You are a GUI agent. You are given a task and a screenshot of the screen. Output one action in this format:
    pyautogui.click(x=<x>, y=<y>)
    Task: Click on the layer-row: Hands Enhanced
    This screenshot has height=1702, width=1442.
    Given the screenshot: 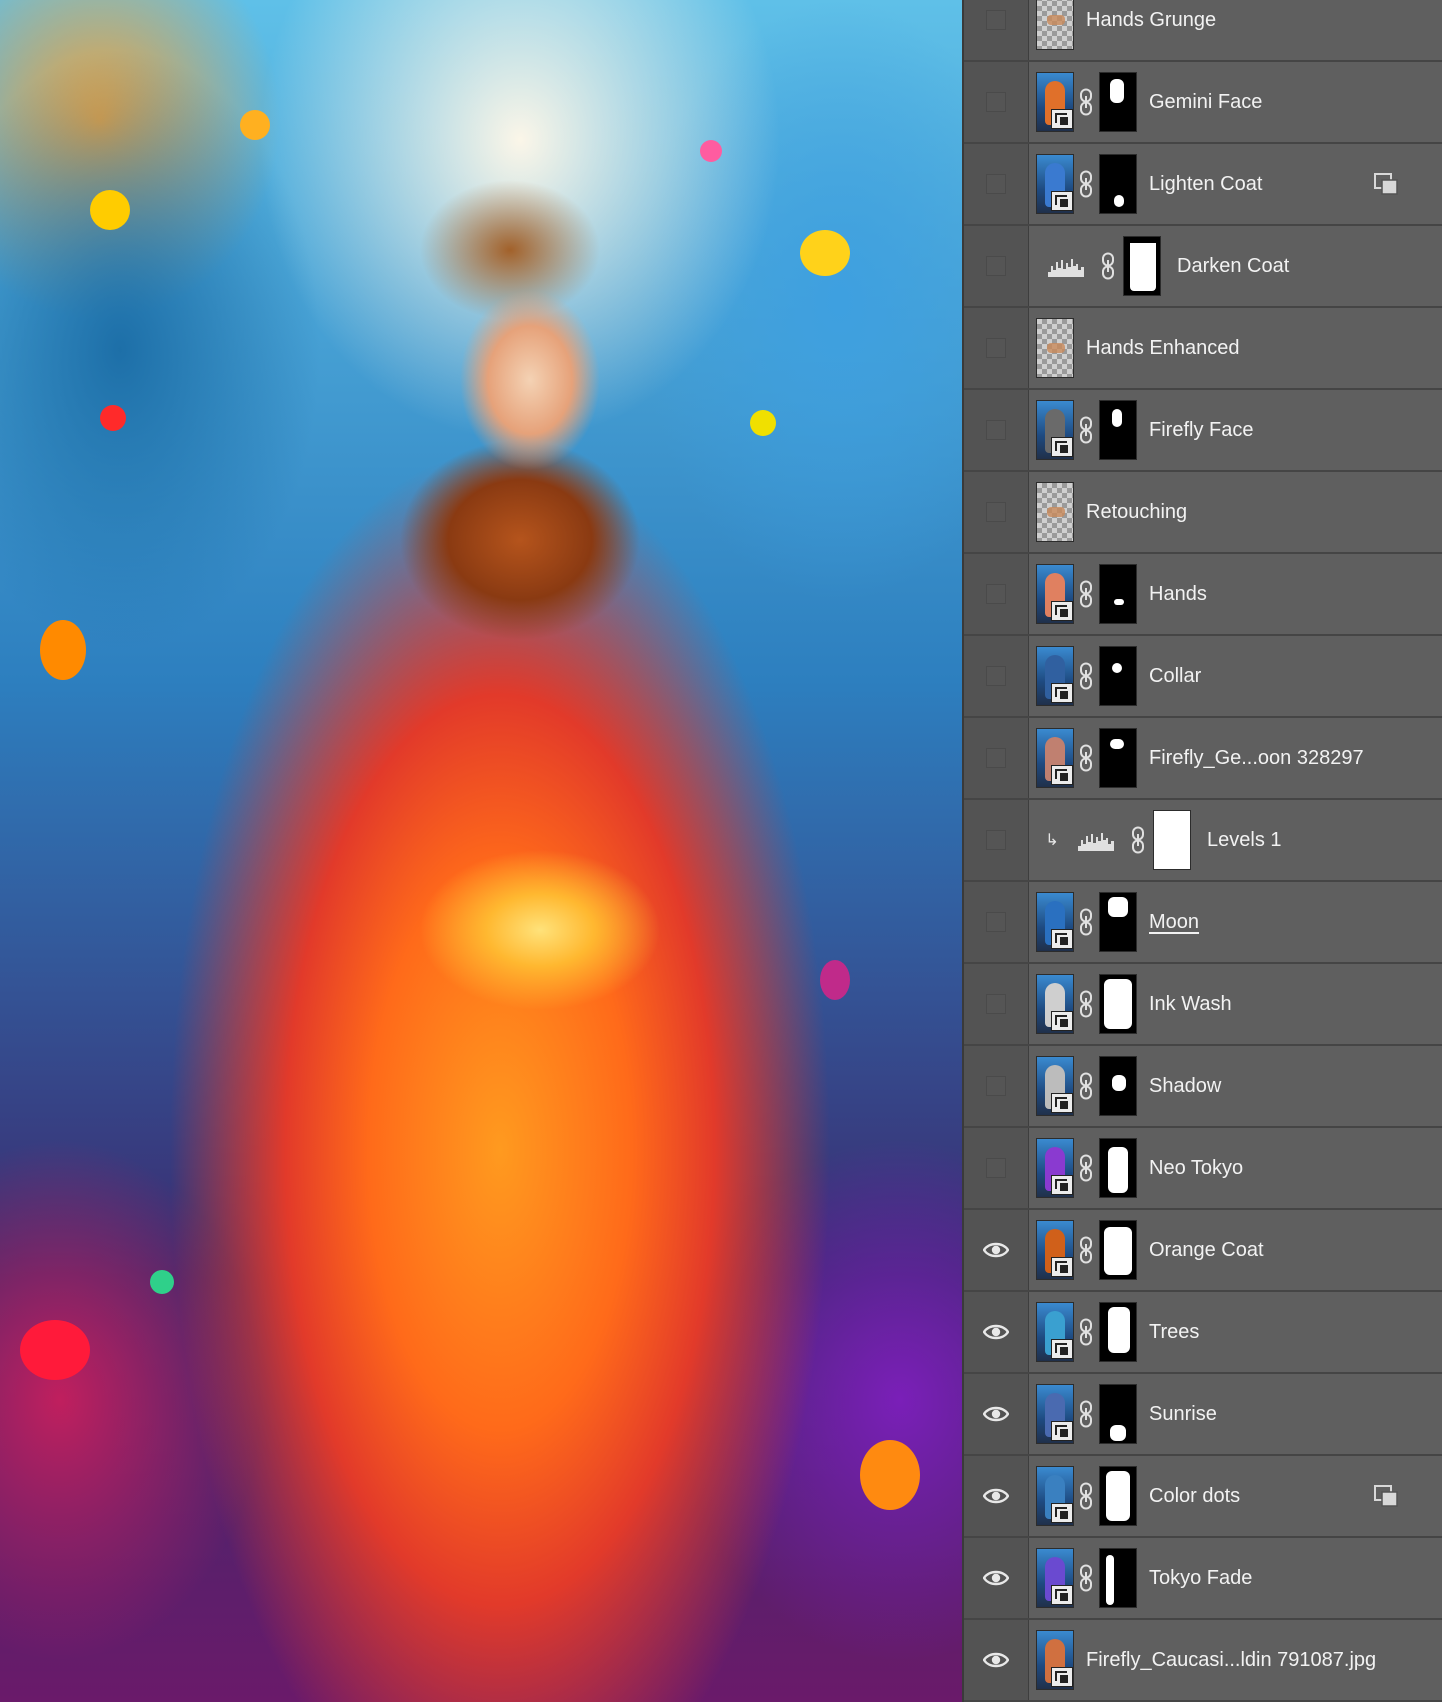 What is the action you would take?
    pyautogui.click(x=1203, y=349)
    